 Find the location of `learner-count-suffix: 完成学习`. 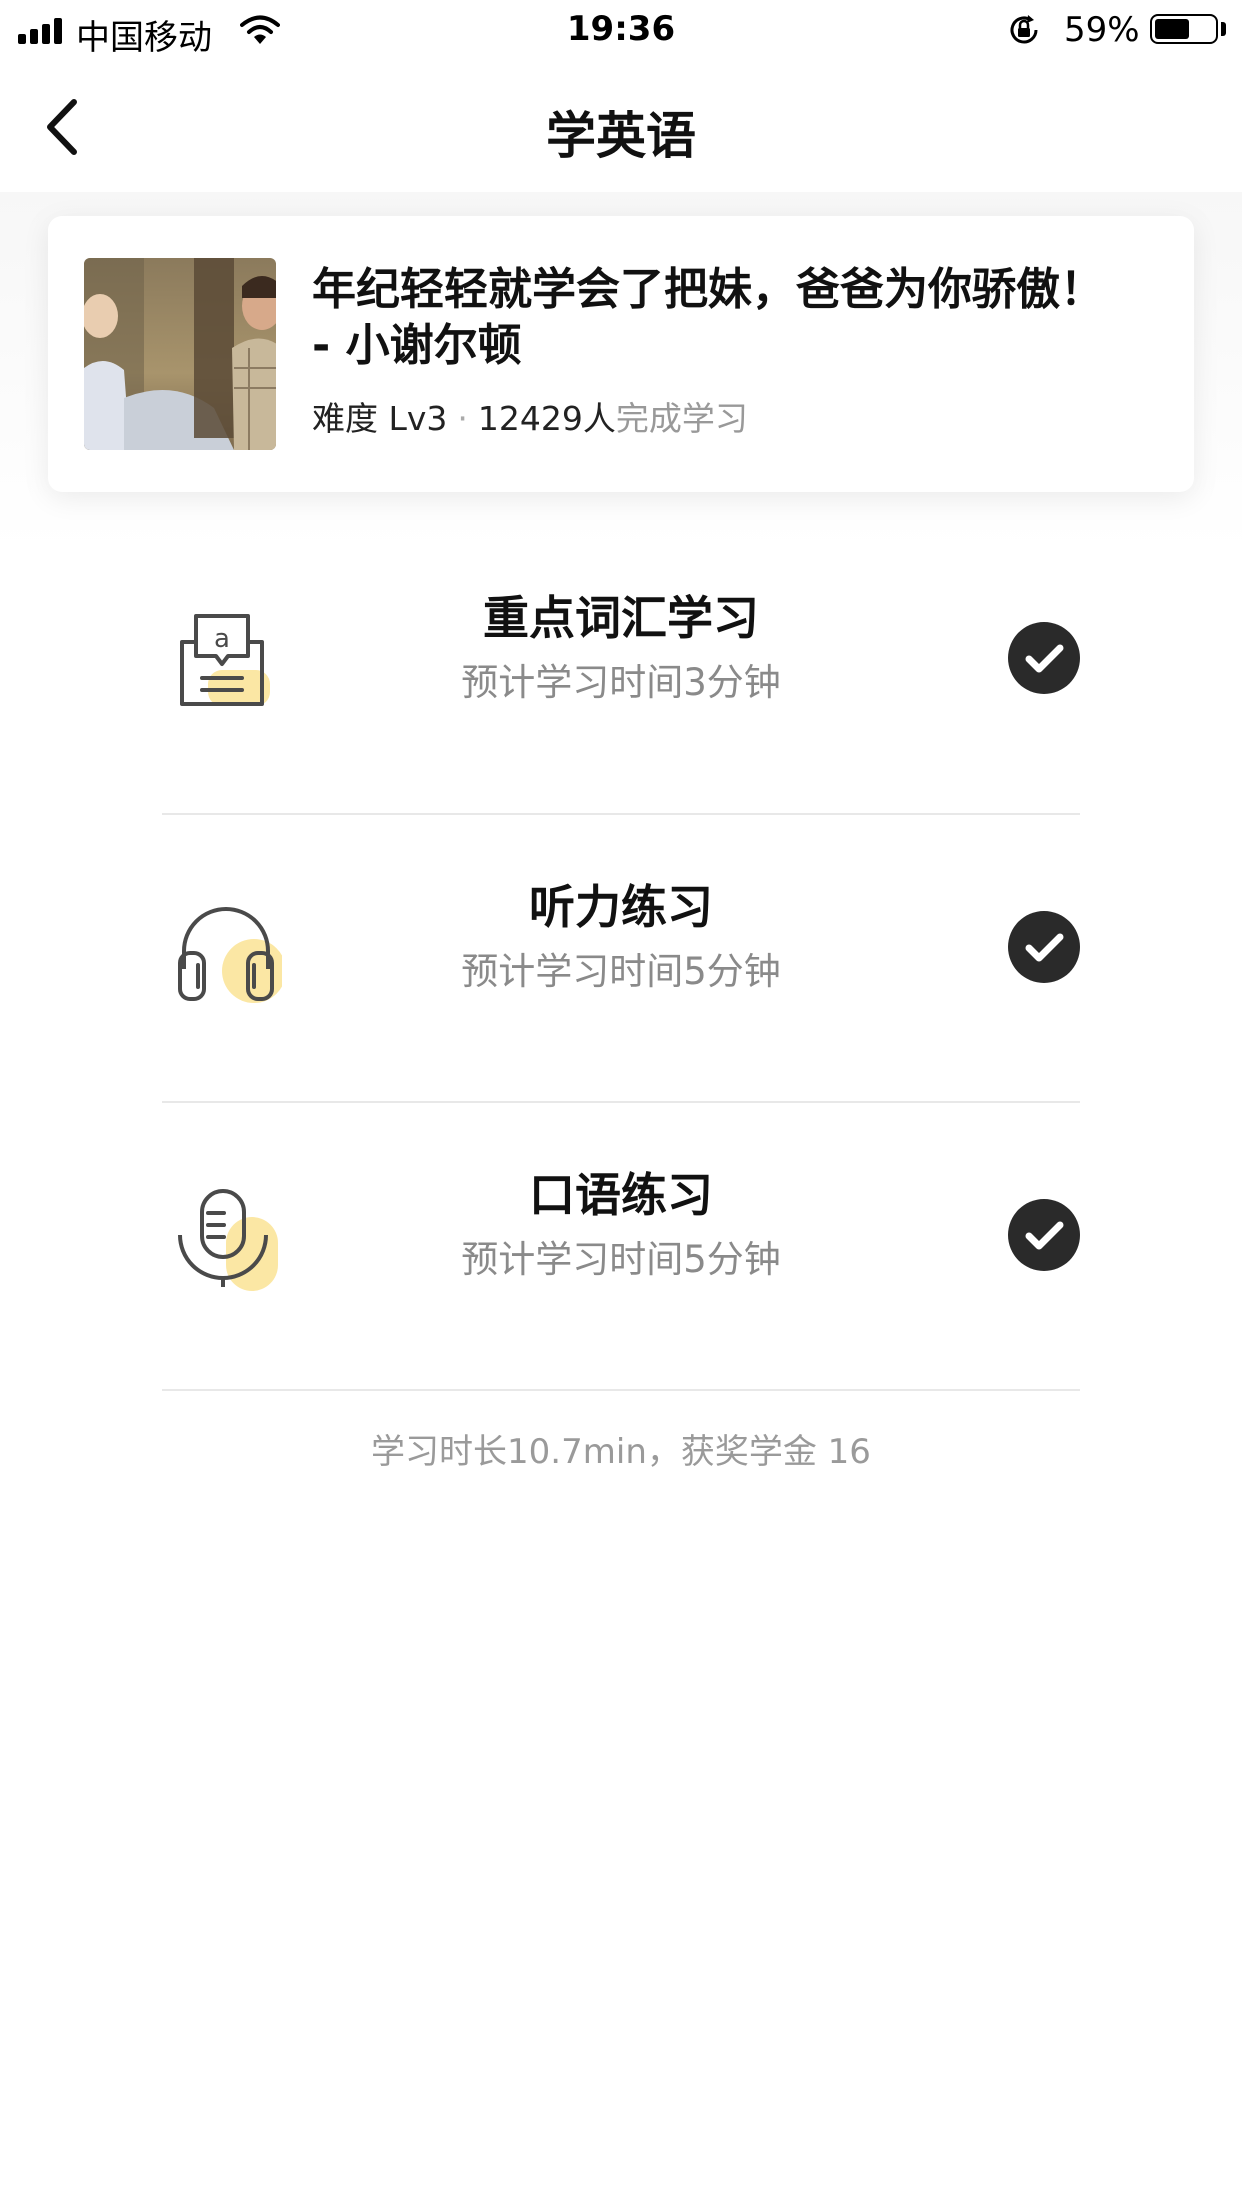

learner-count-suffix: 完成学习 is located at coordinates (681, 418).